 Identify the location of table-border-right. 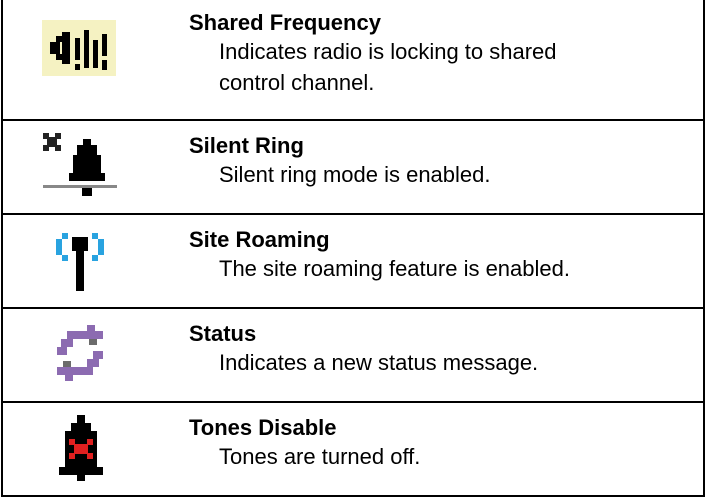
(704, 248).